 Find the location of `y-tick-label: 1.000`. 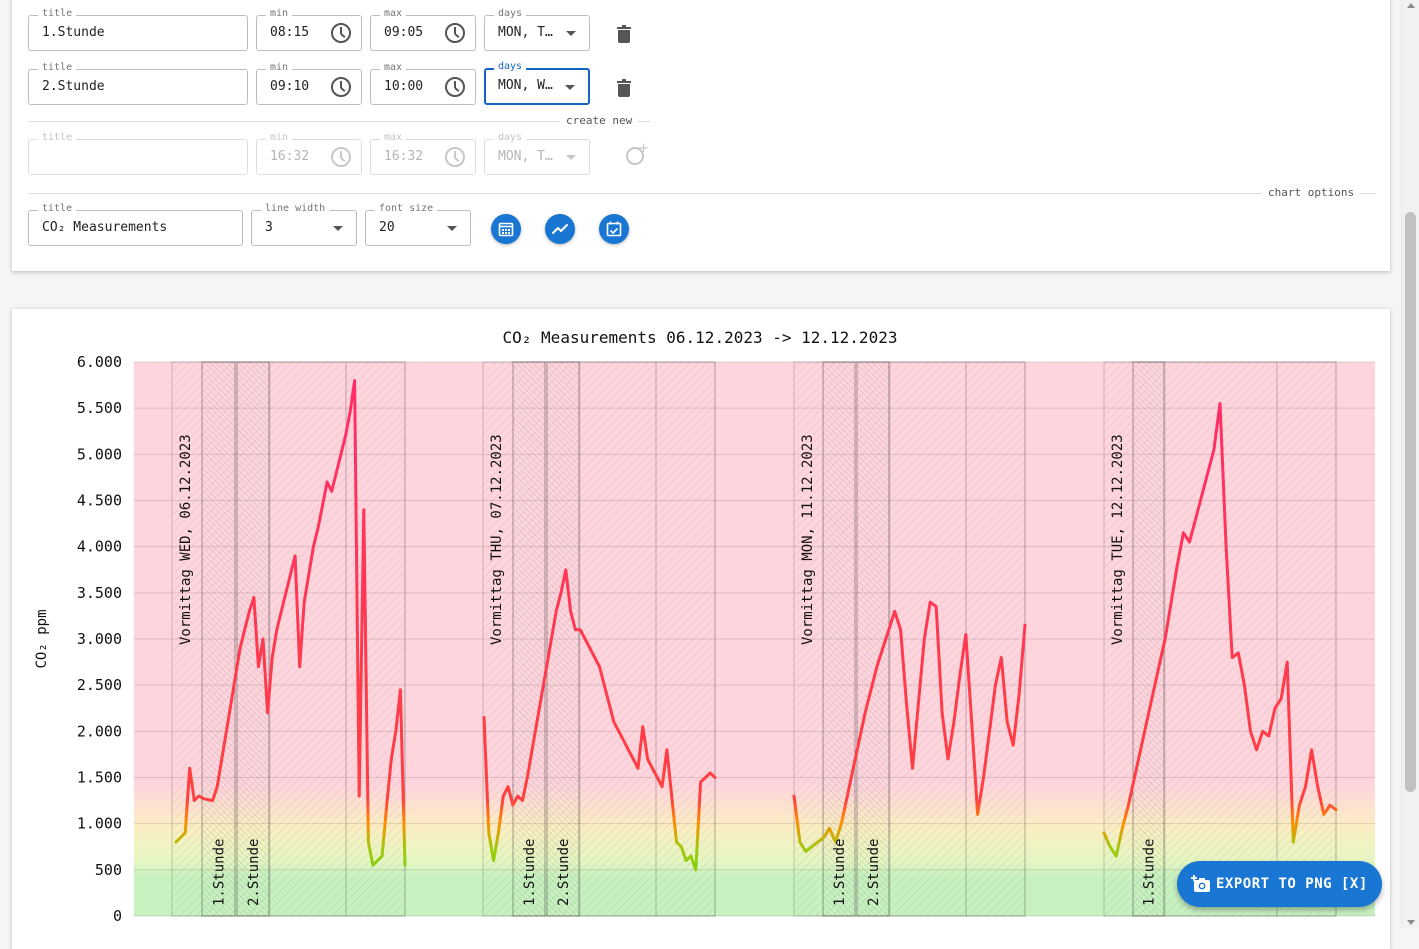

y-tick-label: 1.000 is located at coordinates (99, 824).